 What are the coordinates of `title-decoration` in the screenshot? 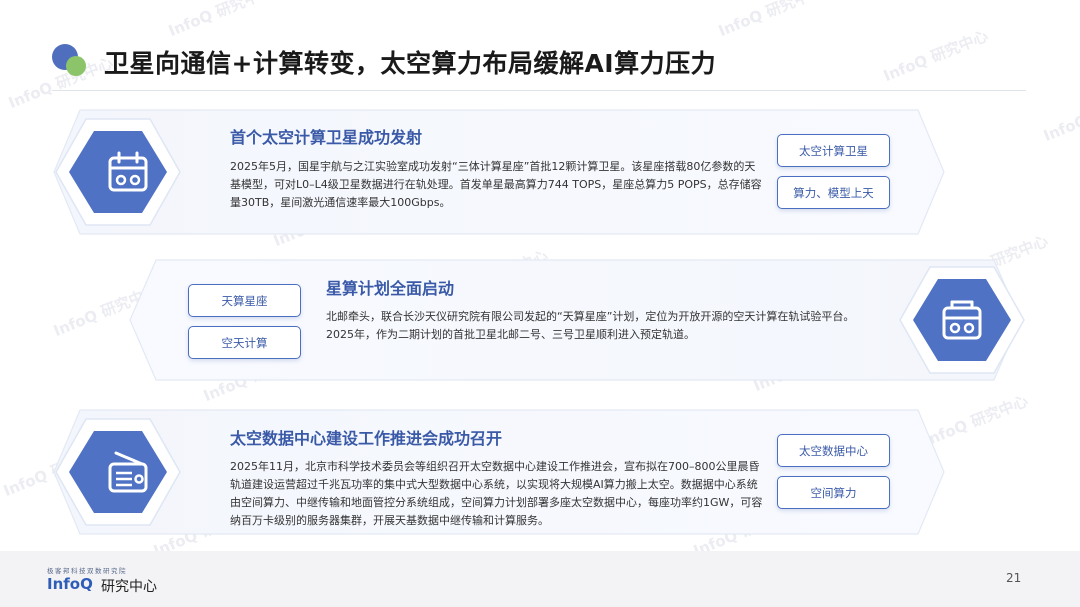 It's located at (72, 62).